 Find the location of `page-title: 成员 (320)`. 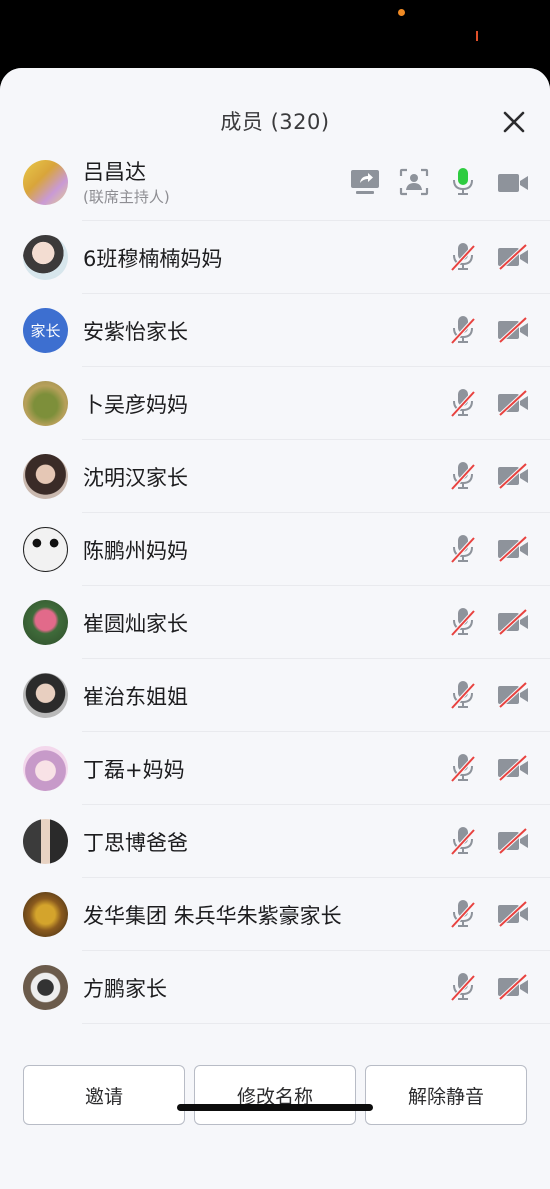

page-title: 成员 (320) is located at coordinates (275, 122).